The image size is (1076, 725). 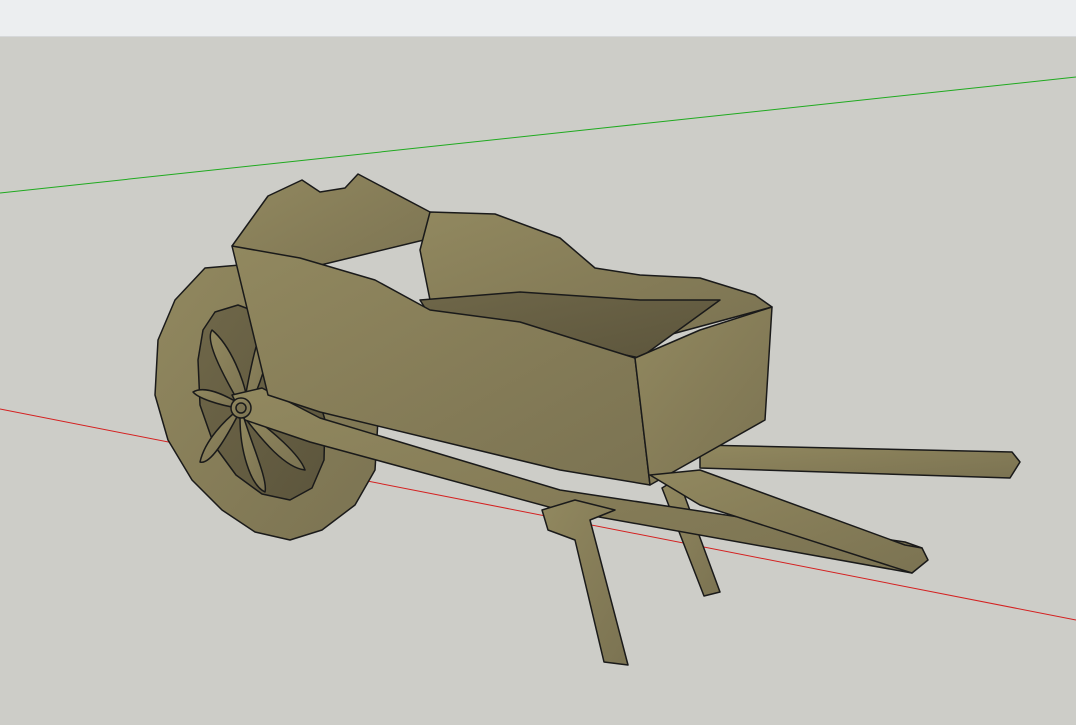 I want to click on rear-leg-near, so click(x=585, y=582).